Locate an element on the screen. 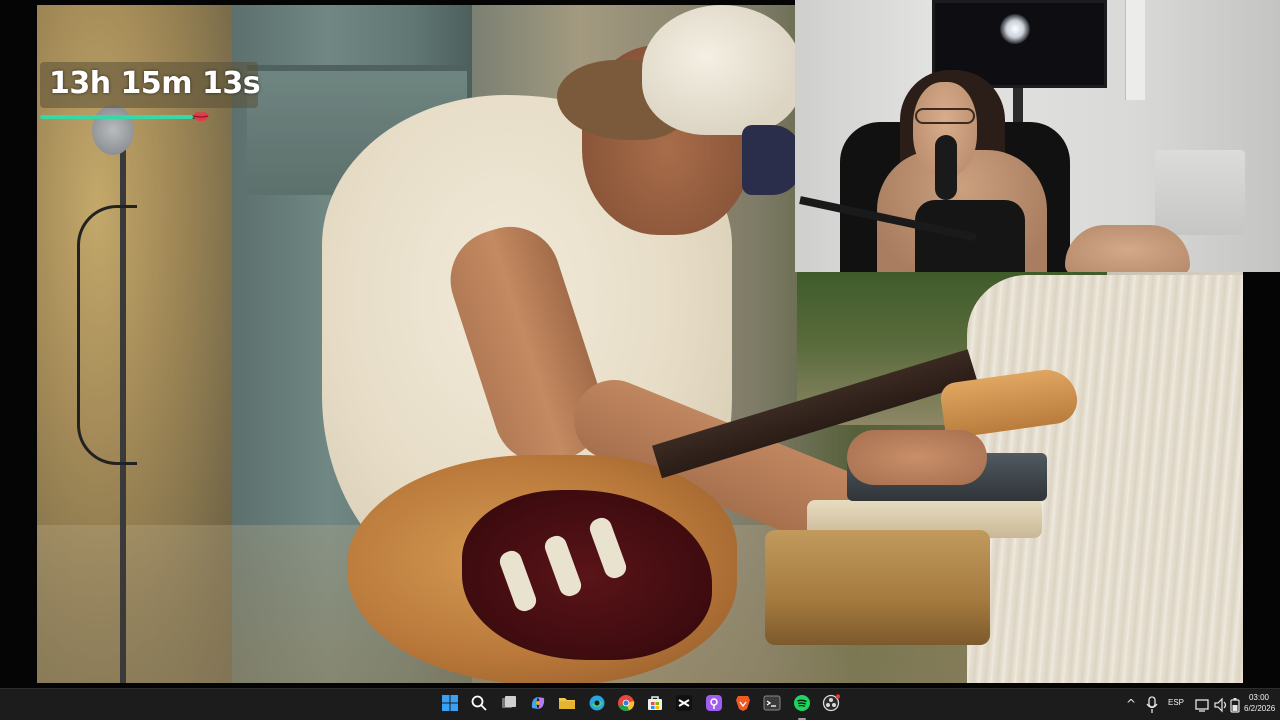  podcast-app-button is located at coordinates (714, 705).